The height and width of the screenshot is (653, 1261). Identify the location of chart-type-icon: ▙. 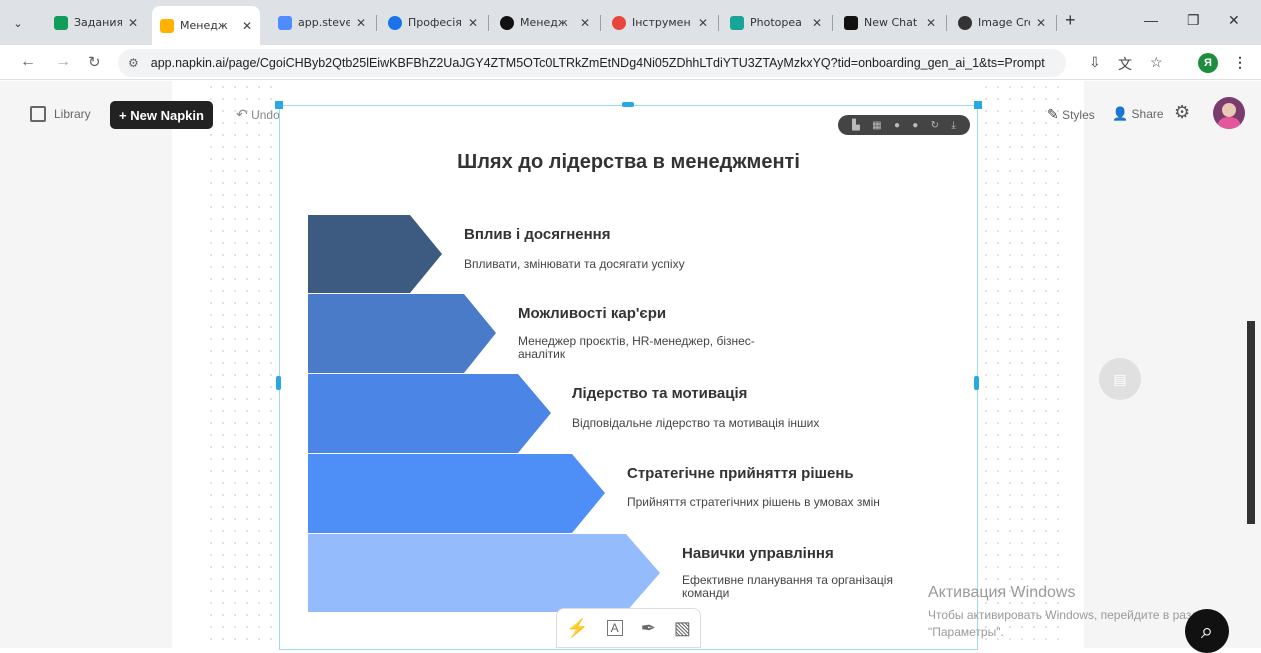
(856, 125).